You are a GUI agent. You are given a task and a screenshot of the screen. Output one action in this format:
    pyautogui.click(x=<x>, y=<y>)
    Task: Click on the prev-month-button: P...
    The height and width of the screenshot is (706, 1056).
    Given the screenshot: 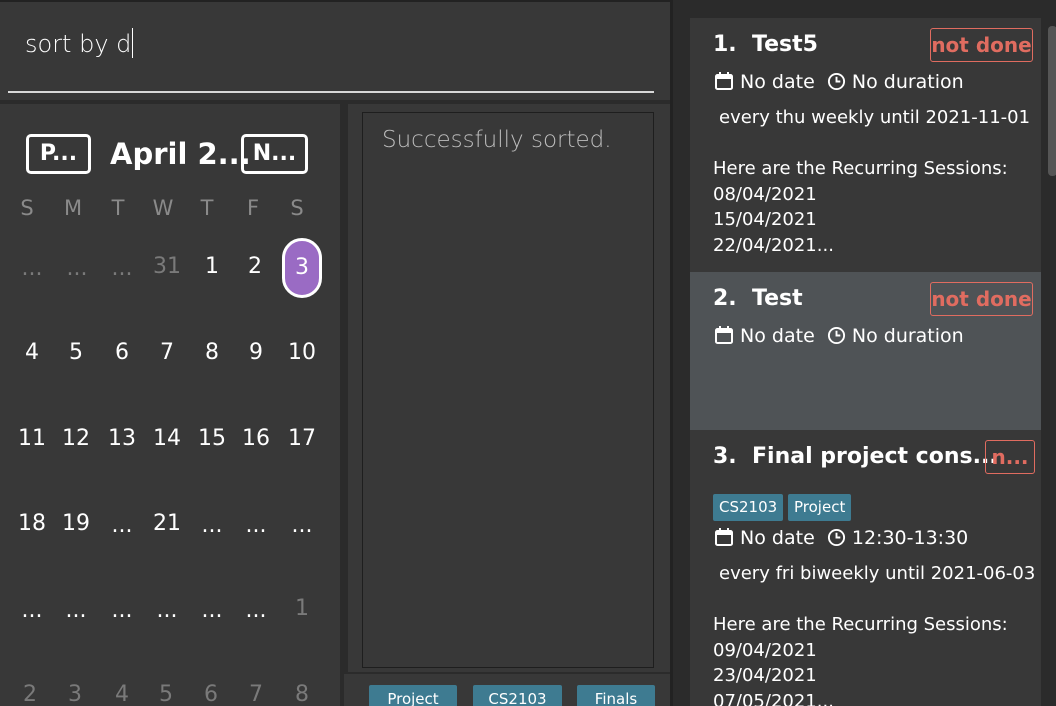 What is the action you would take?
    pyautogui.click(x=58, y=154)
    